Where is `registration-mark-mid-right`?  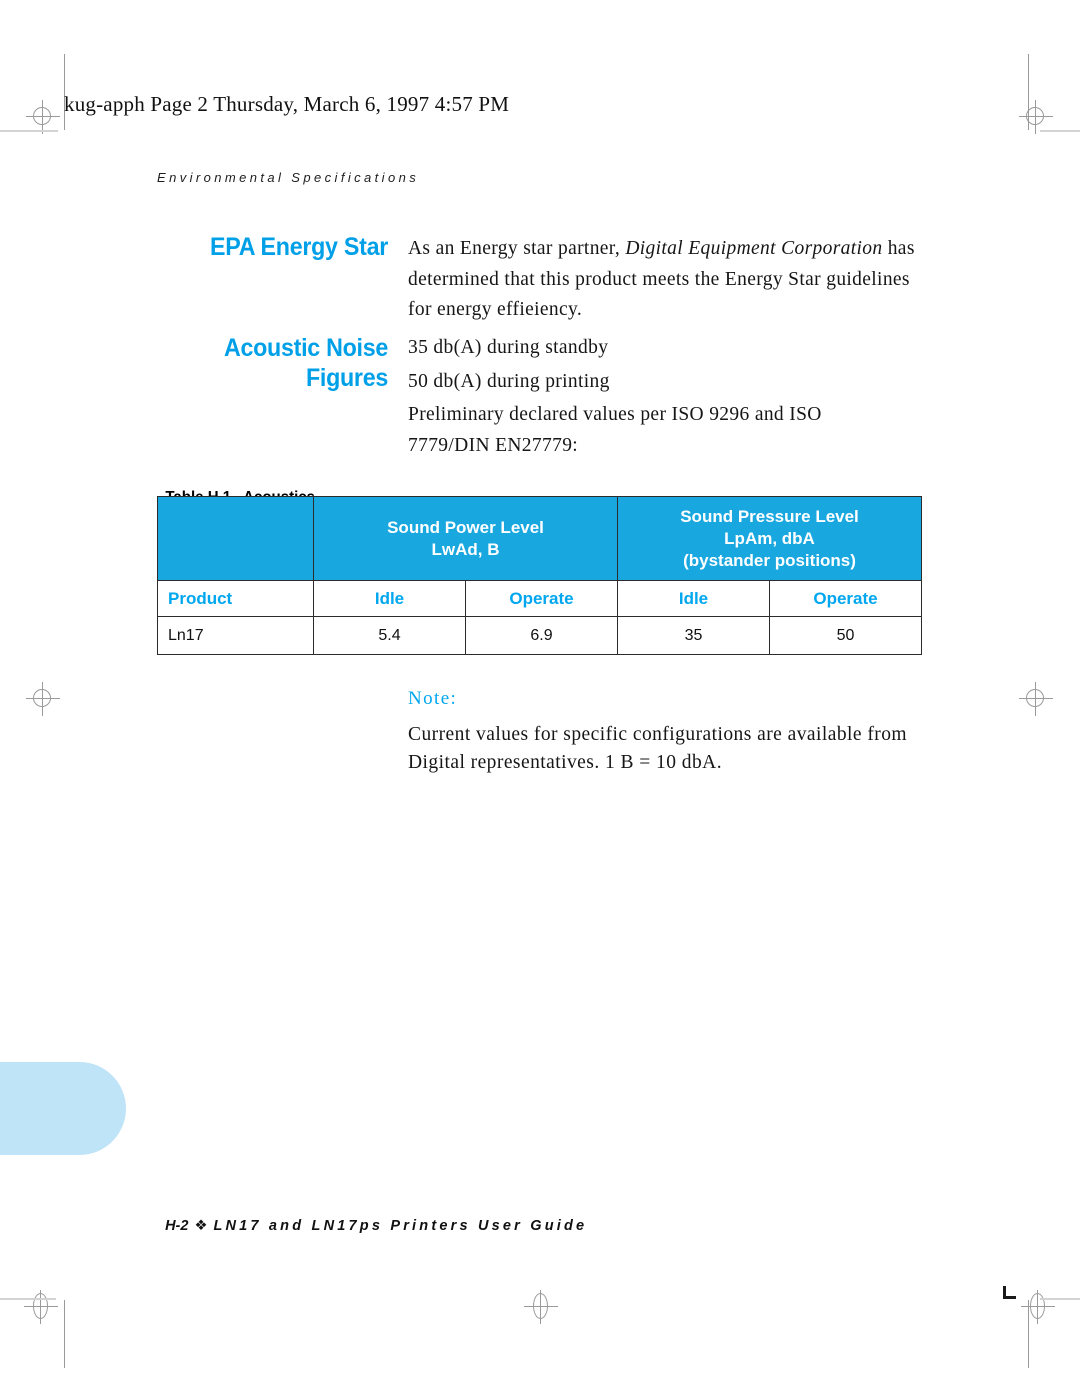 registration-mark-mid-right is located at coordinates (1036, 699).